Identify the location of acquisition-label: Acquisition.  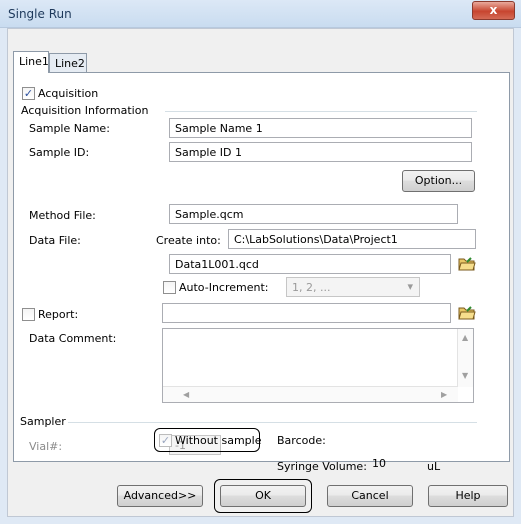
(68, 93).